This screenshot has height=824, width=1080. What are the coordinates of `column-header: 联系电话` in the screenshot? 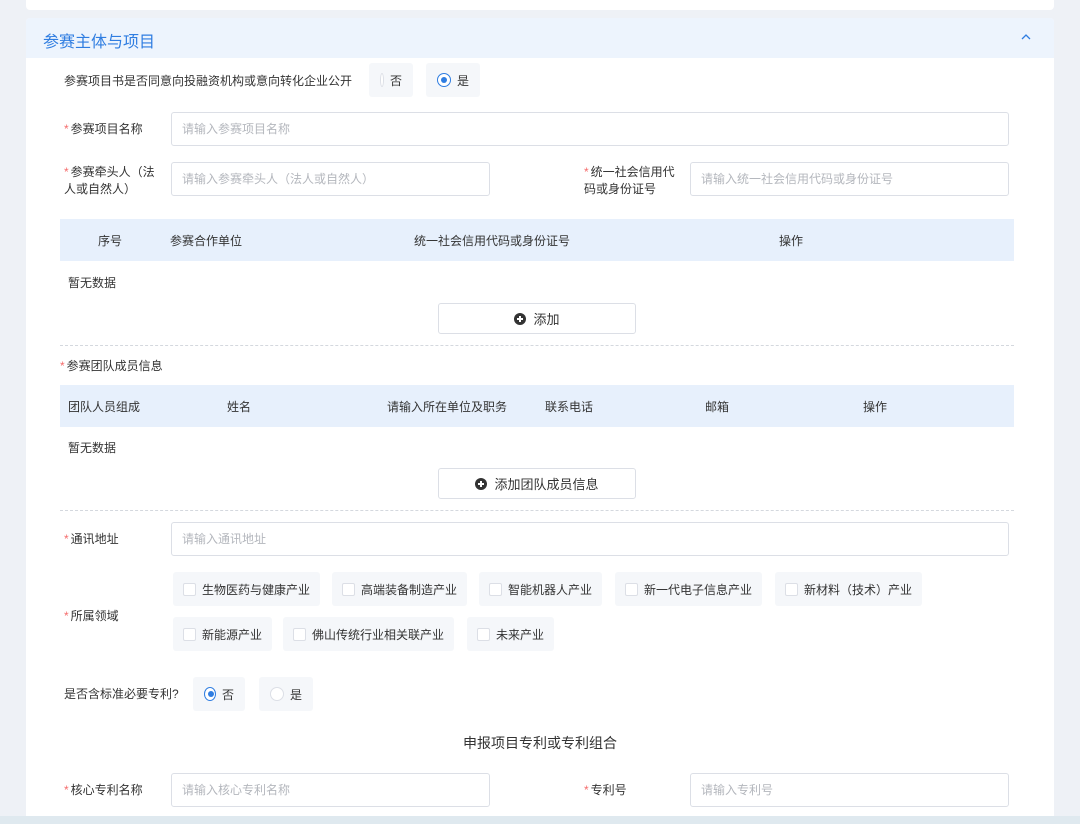 It's located at (569, 407).